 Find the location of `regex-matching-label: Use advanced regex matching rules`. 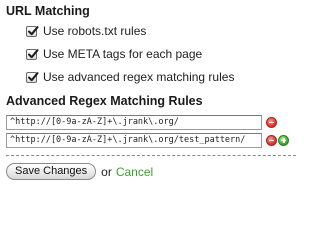

regex-matching-label: Use advanced regex matching rules is located at coordinates (139, 77).